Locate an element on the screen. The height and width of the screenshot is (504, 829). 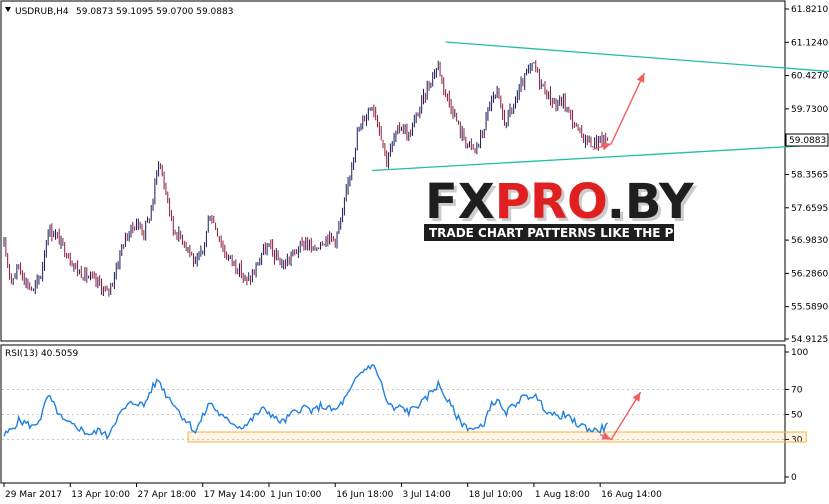
rsi-zone-rect is located at coordinates (497, 437).